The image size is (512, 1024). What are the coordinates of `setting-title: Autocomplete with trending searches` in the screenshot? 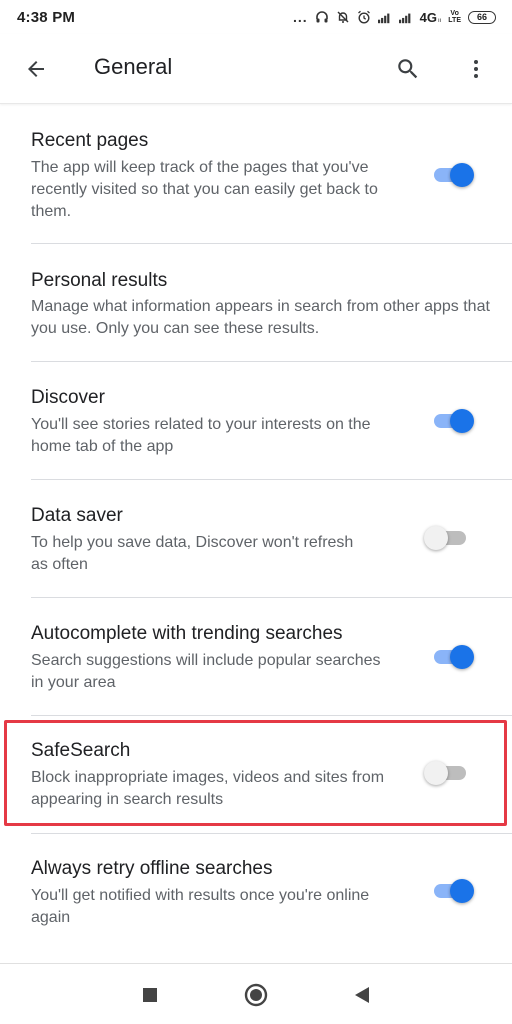 It's located at (187, 633).